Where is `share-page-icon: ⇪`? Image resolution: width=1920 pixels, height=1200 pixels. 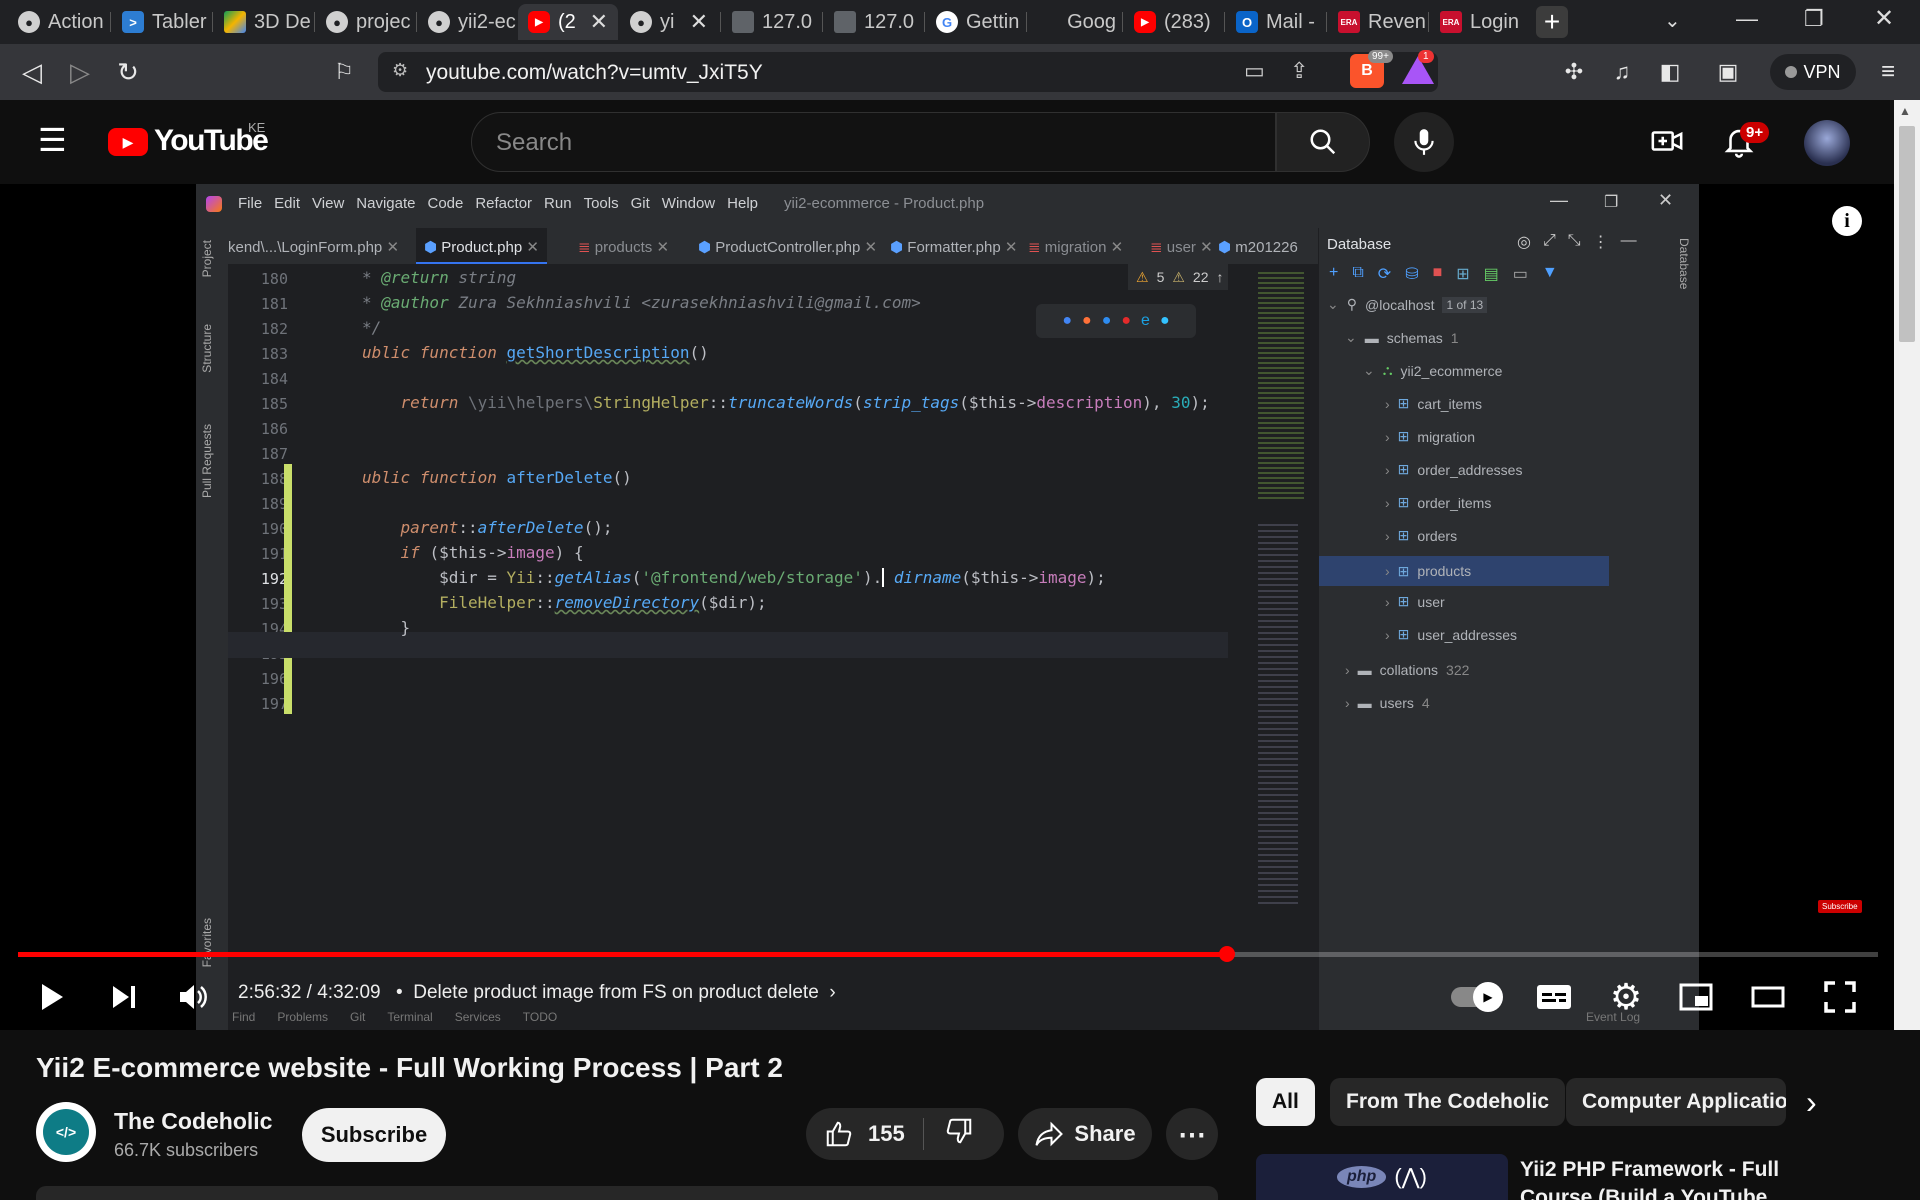 share-page-icon: ⇪ is located at coordinates (1299, 71).